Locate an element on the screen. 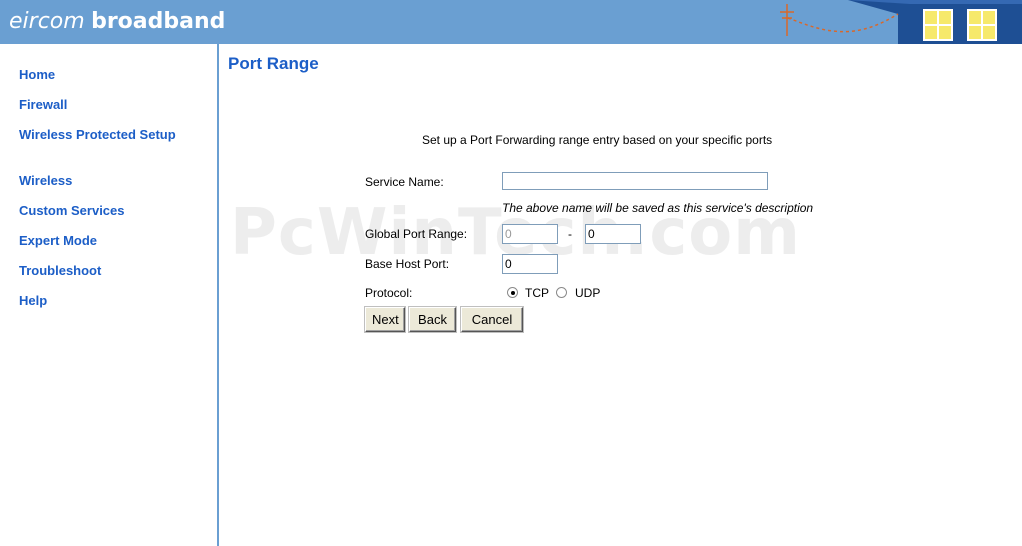 The image size is (1022, 546). sidebar-item-wireless-protected-setup: Wireless Protected Setup is located at coordinates (99, 135).